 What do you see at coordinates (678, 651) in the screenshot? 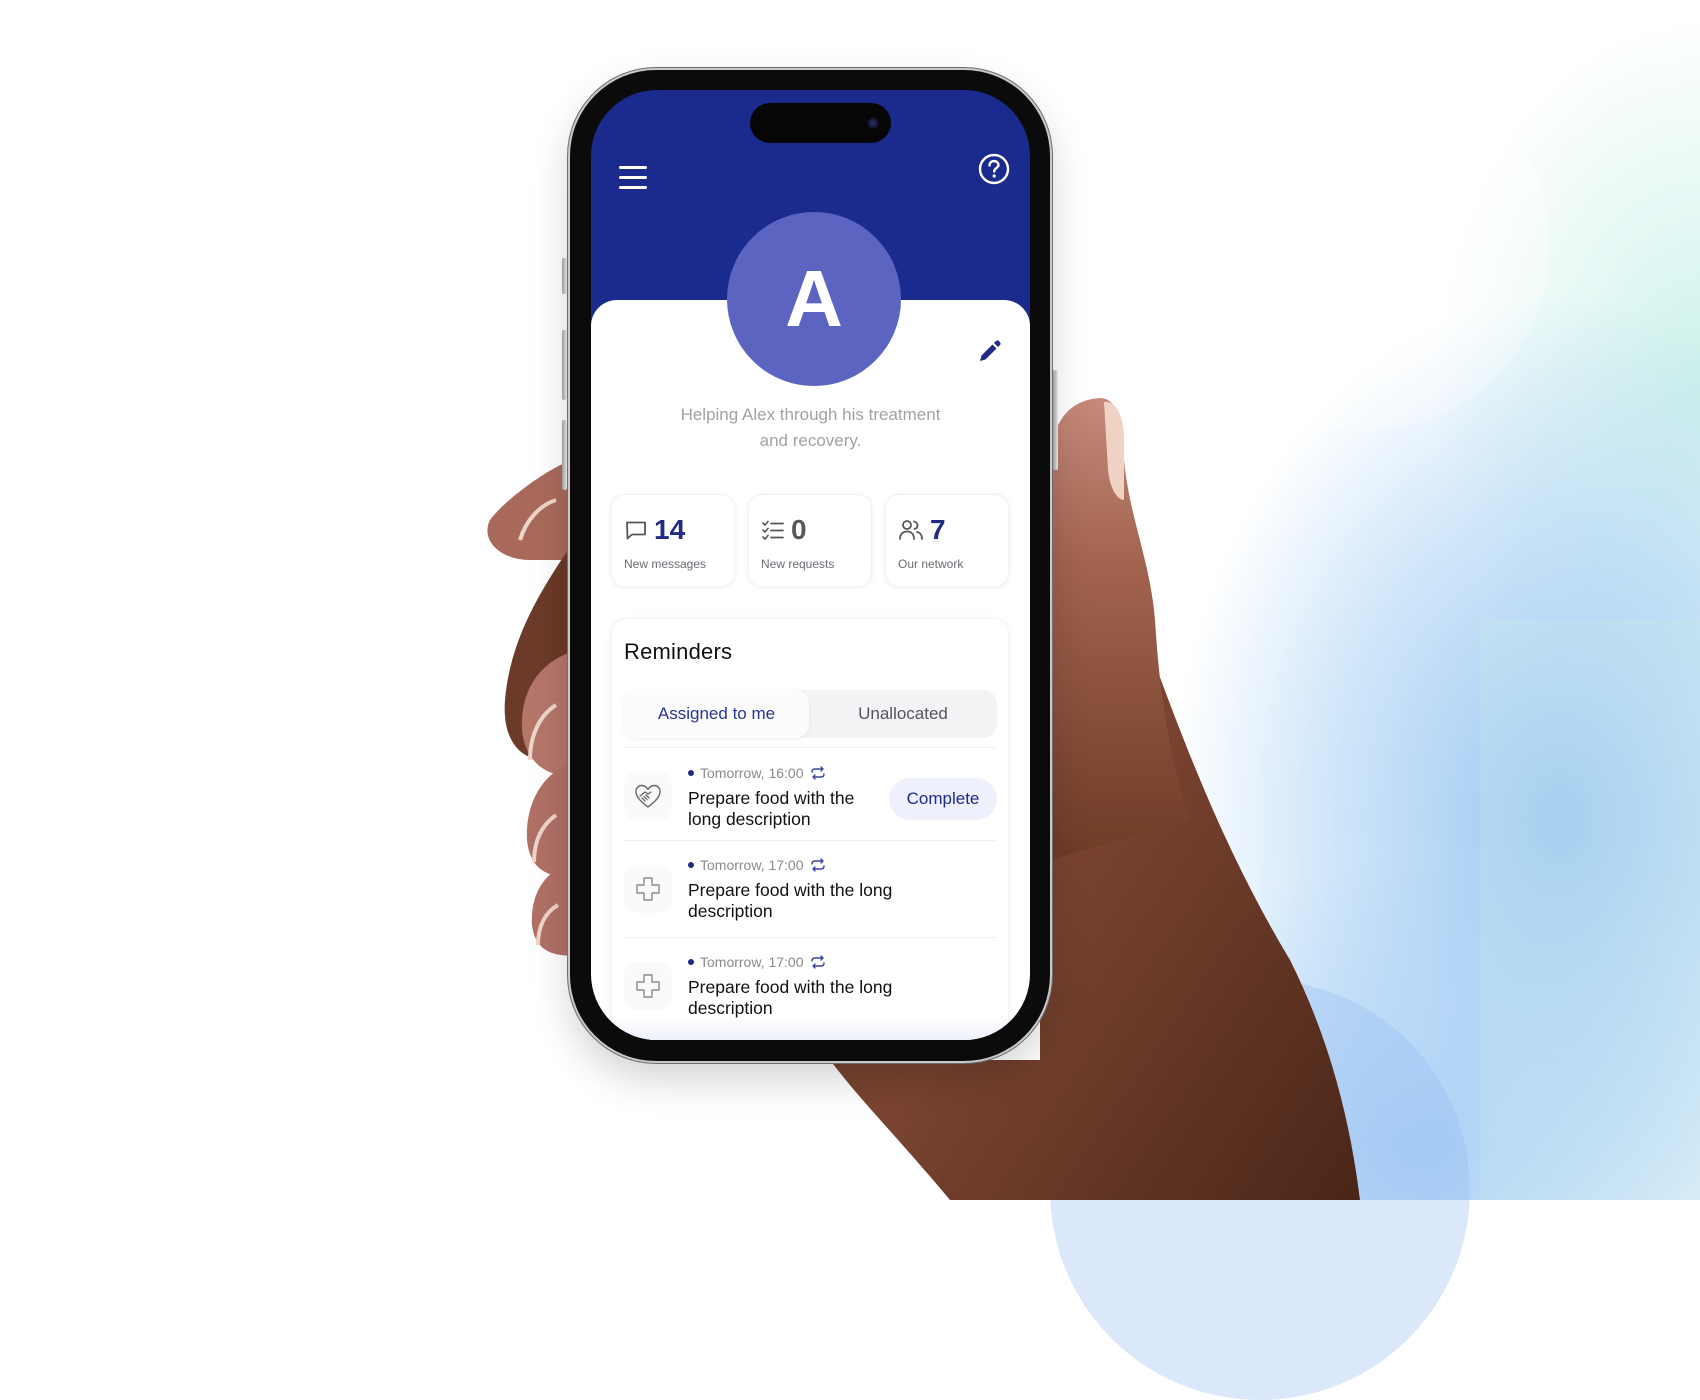
I see `reminders-title: Reminders` at bounding box center [678, 651].